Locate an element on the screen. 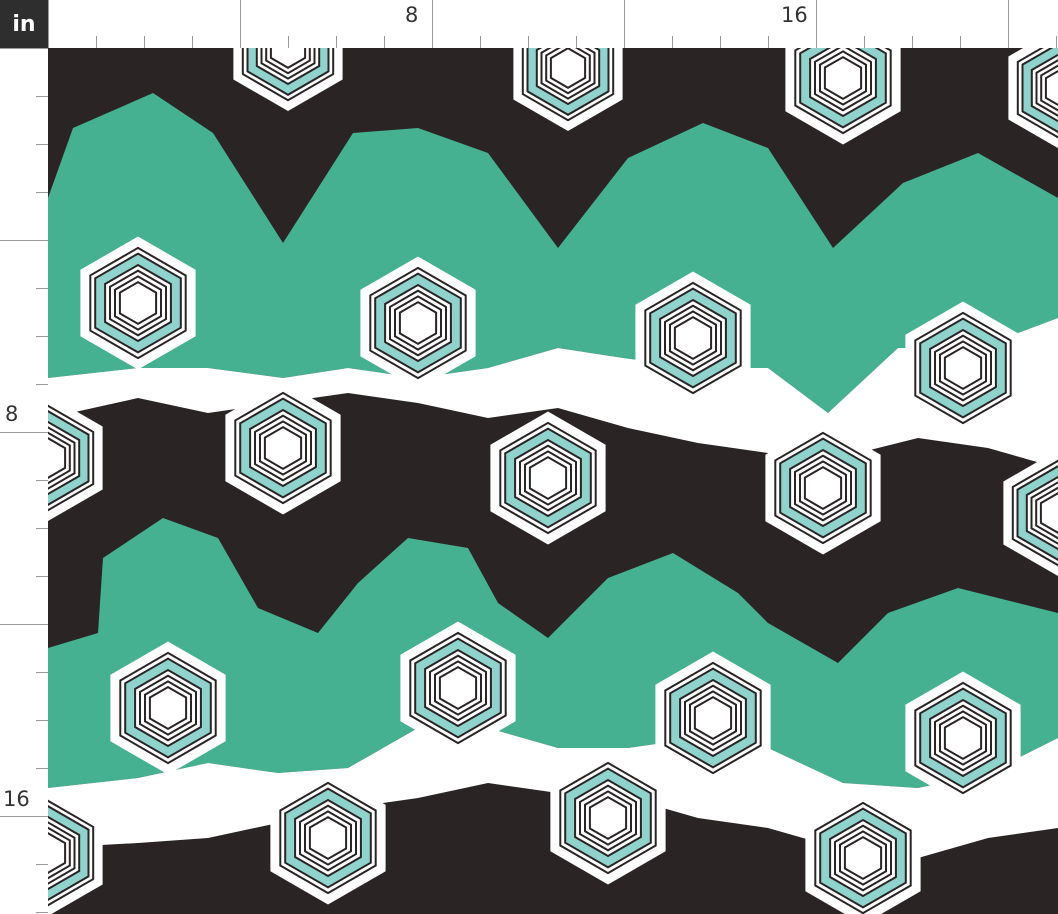  left-ruler: 8 16 is located at coordinates (24, 481).